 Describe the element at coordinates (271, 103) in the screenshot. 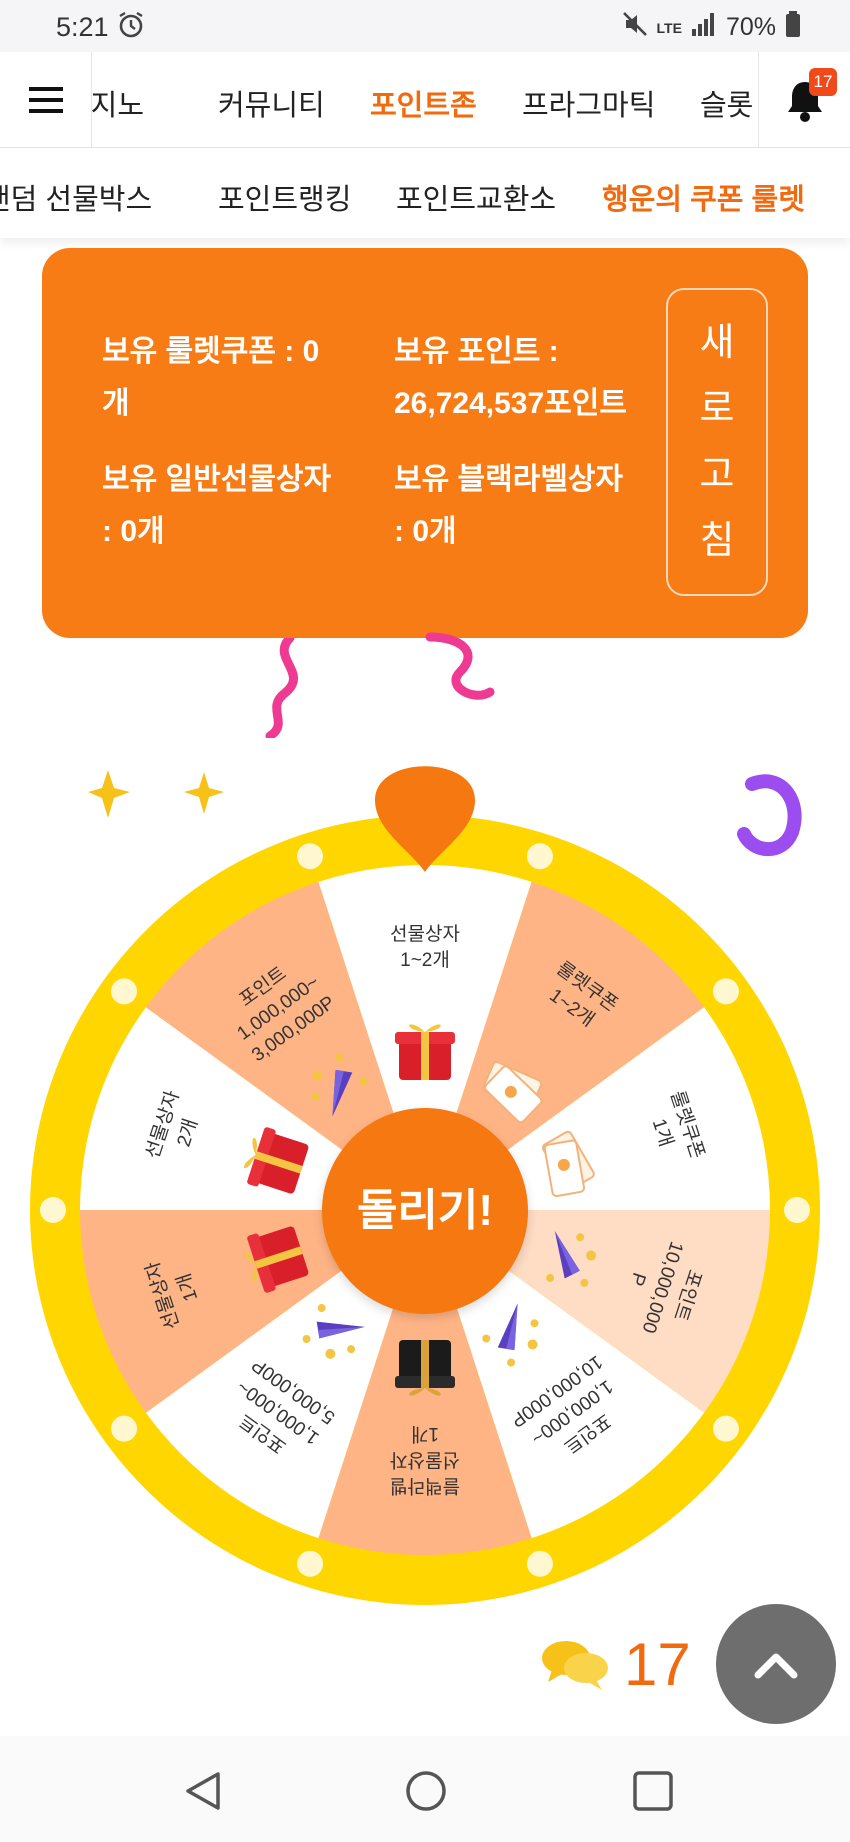

I see `nav-item-community: 커뮤니티` at that location.